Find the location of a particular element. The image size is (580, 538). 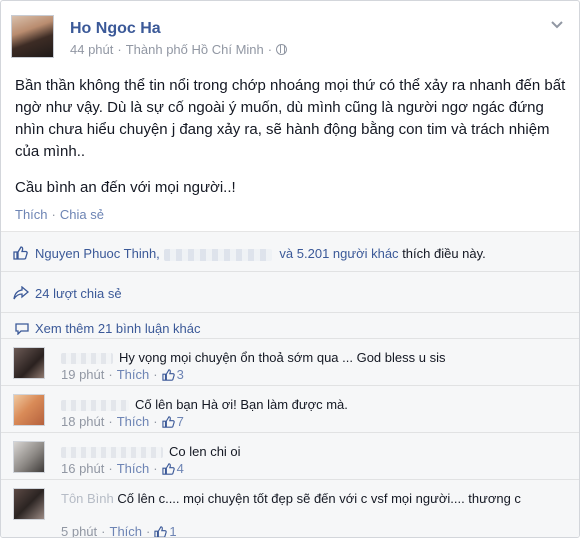

comment-meta: 5 phút · Thích · 1 is located at coordinates (119, 531).